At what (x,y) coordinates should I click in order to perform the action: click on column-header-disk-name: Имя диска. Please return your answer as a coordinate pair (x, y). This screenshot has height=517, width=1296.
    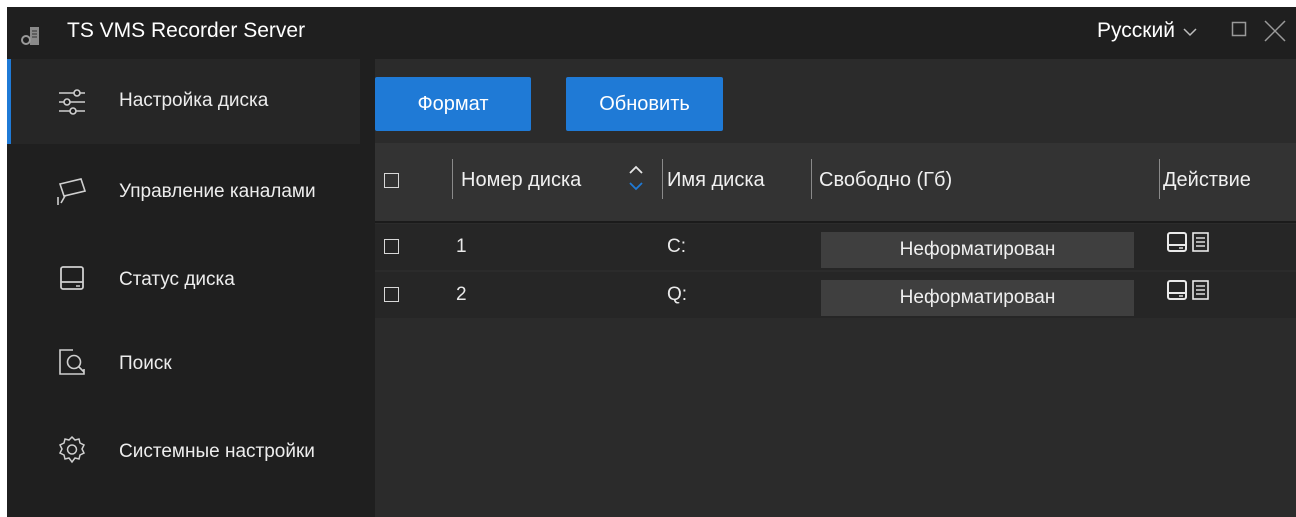
    Looking at the image, I should click on (716, 180).